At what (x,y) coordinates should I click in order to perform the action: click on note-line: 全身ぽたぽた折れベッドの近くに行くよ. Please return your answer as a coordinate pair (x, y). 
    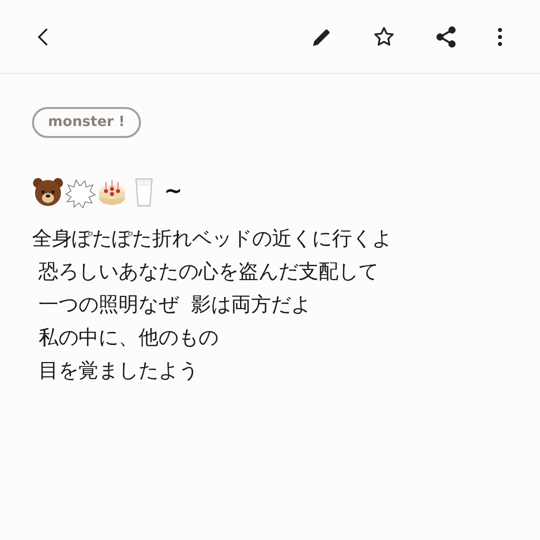
    Looking at the image, I should click on (212, 238).